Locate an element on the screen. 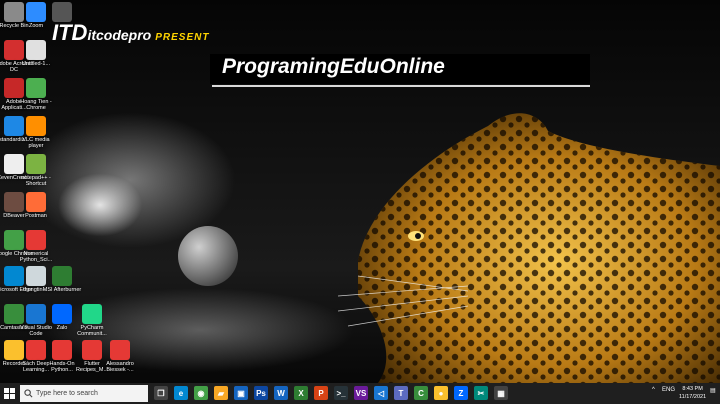 The image size is (720, 404). headline-underline is located at coordinates (401, 86).